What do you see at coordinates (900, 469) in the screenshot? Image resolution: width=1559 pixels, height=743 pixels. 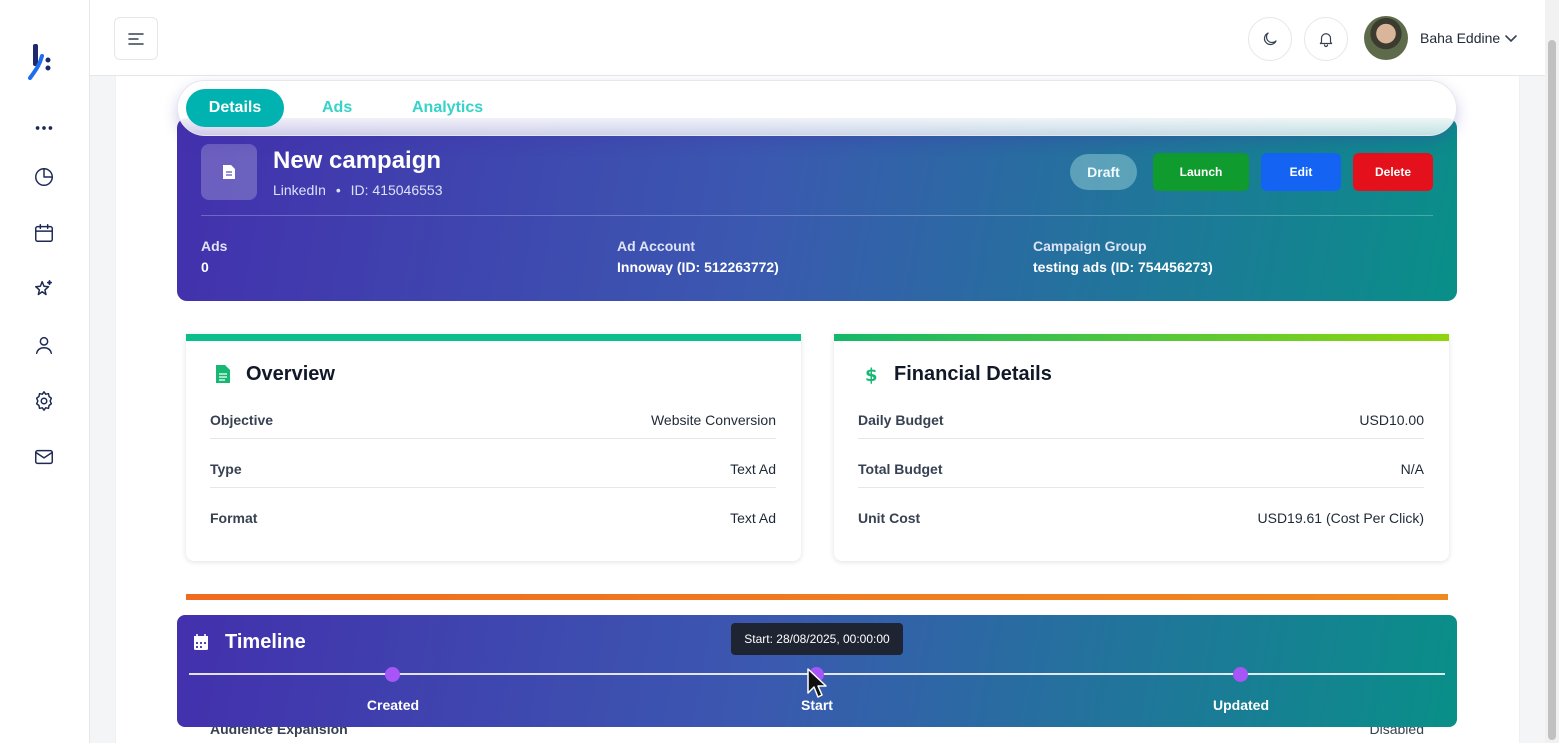 I see `row-key: Total Budget` at bounding box center [900, 469].